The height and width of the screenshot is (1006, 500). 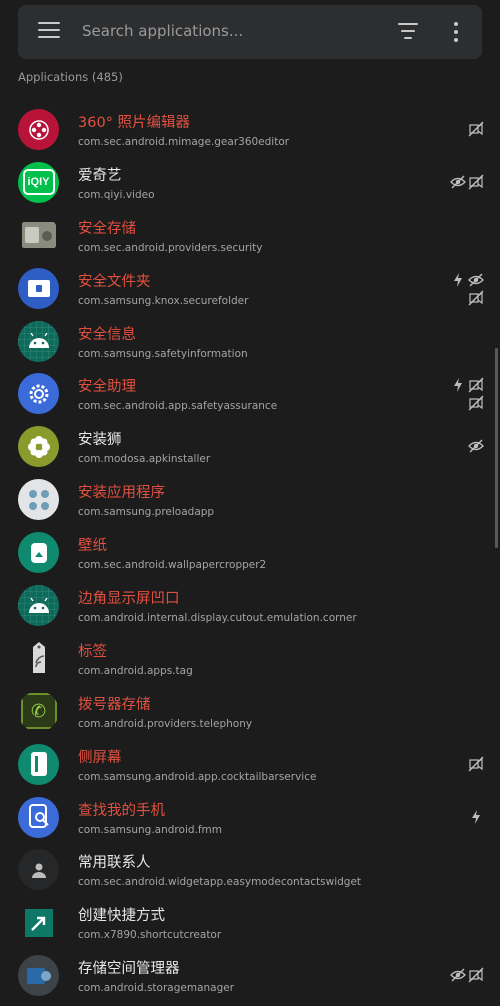 What do you see at coordinates (150, 935) in the screenshot?
I see `app-package-name: com.x7890.shortcutcreator` at bounding box center [150, 935].